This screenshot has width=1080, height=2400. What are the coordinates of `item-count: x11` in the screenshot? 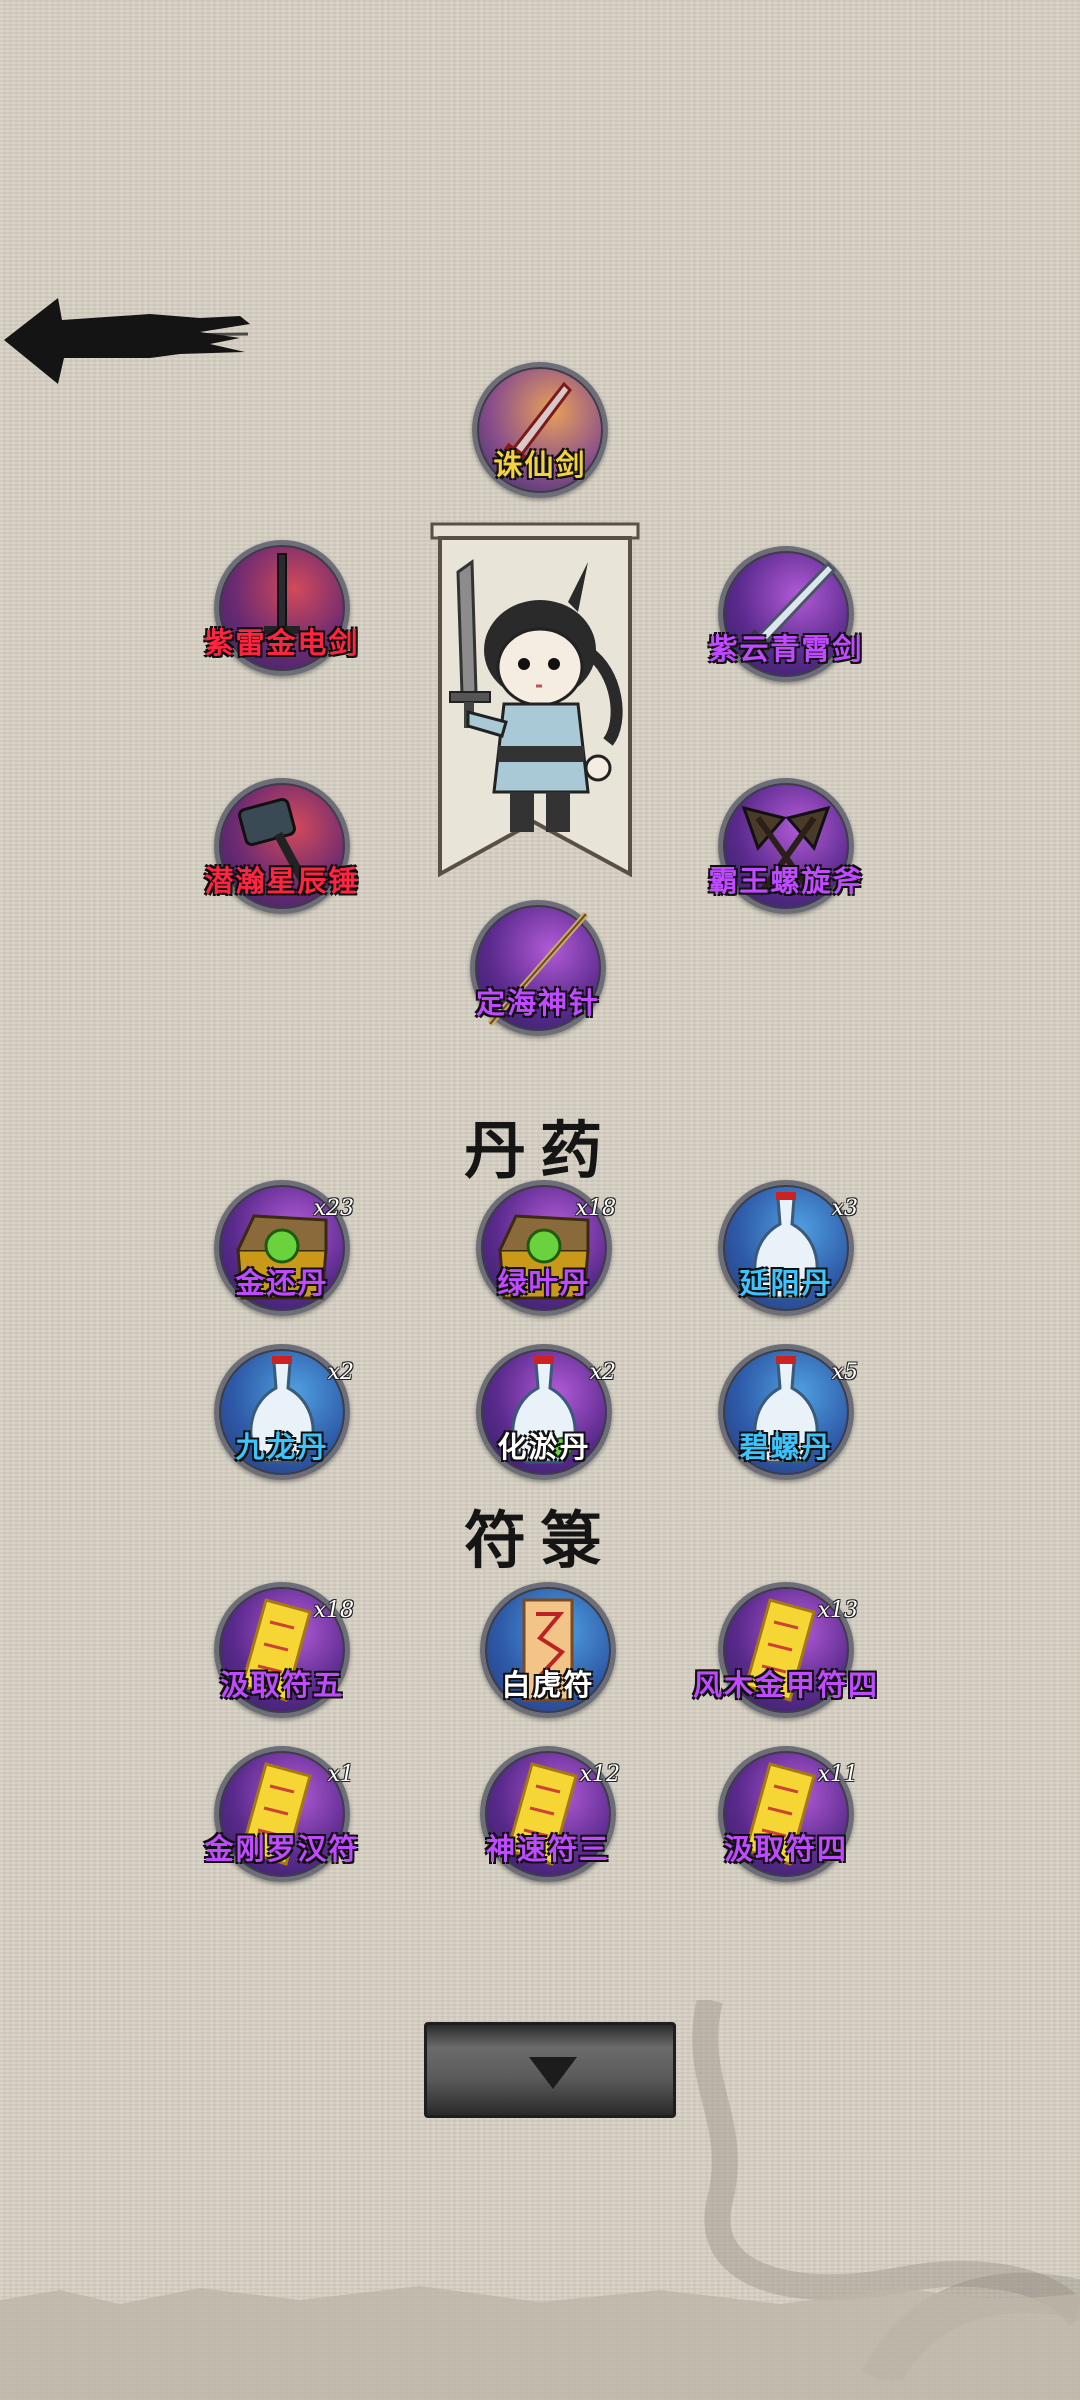 It's located at (837, 1774).